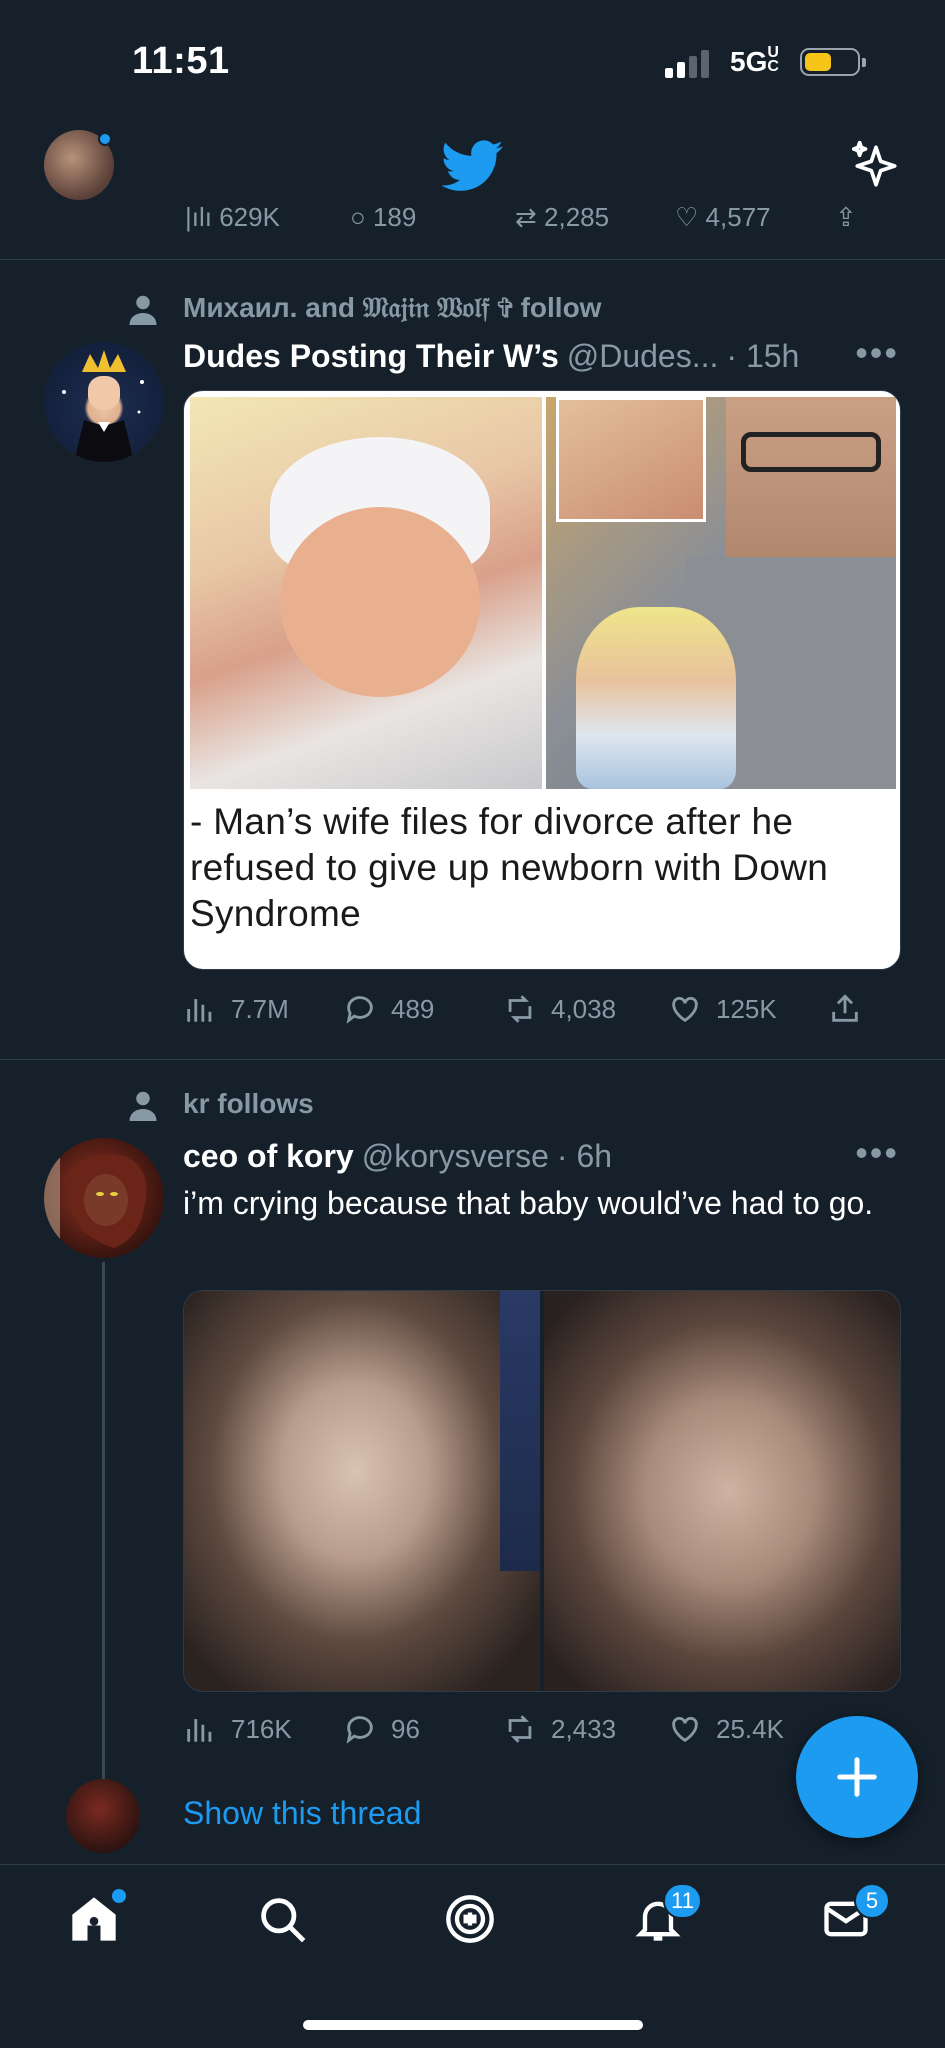  I want to click on share-button, so click(845, 1009).